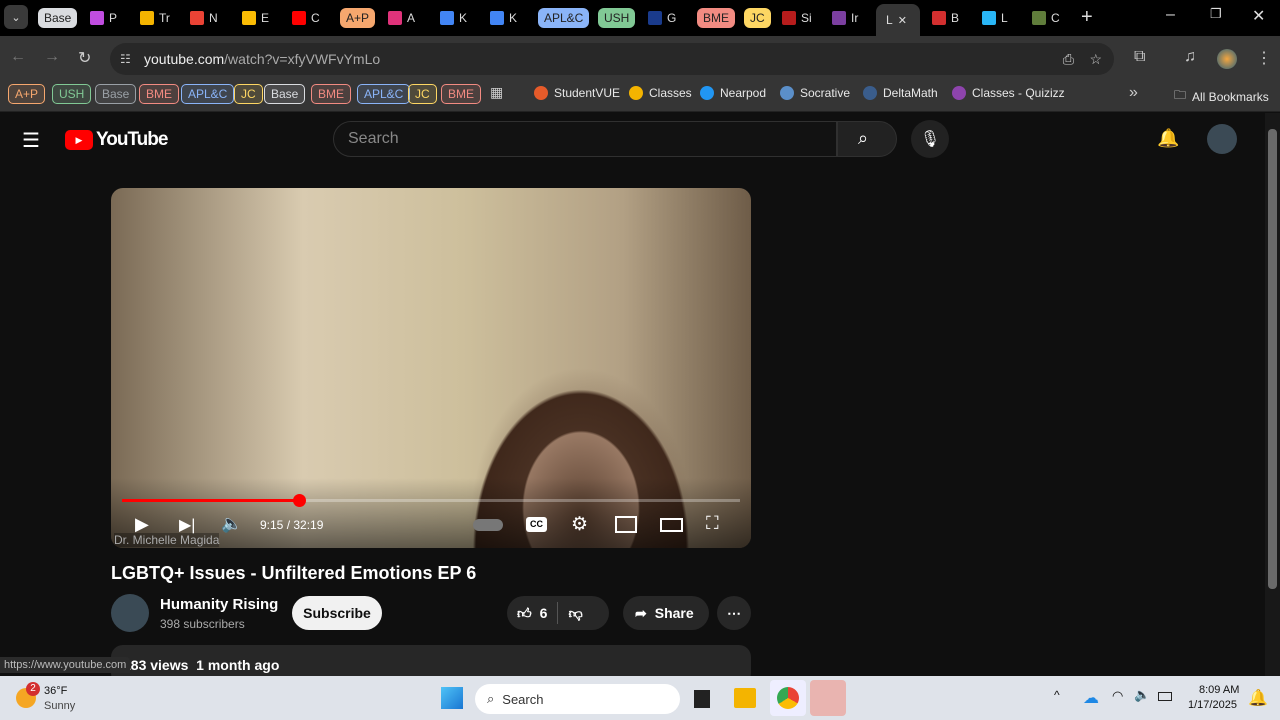  Describe the element at coordinates (125, 59) in the screenshot. I see `site-info-icon: ☷` at that location.